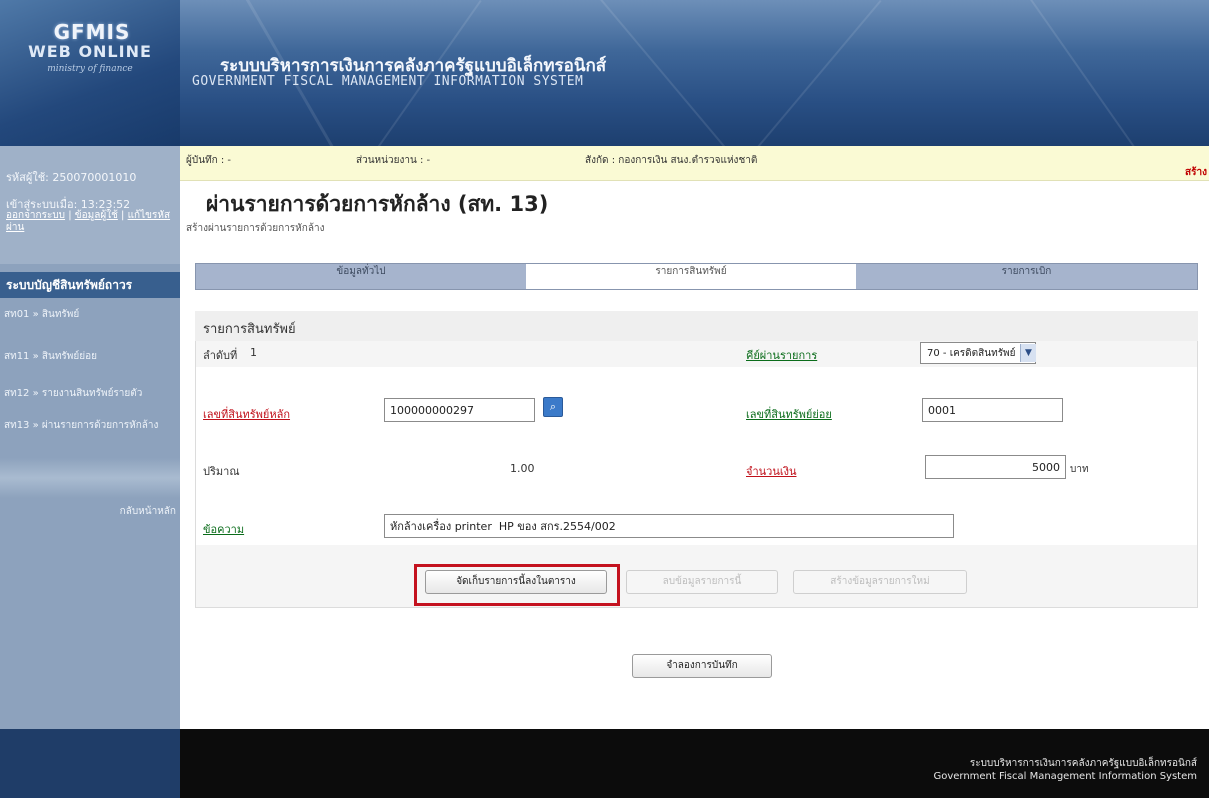  I want to click on footer-left, so click(90, 763).